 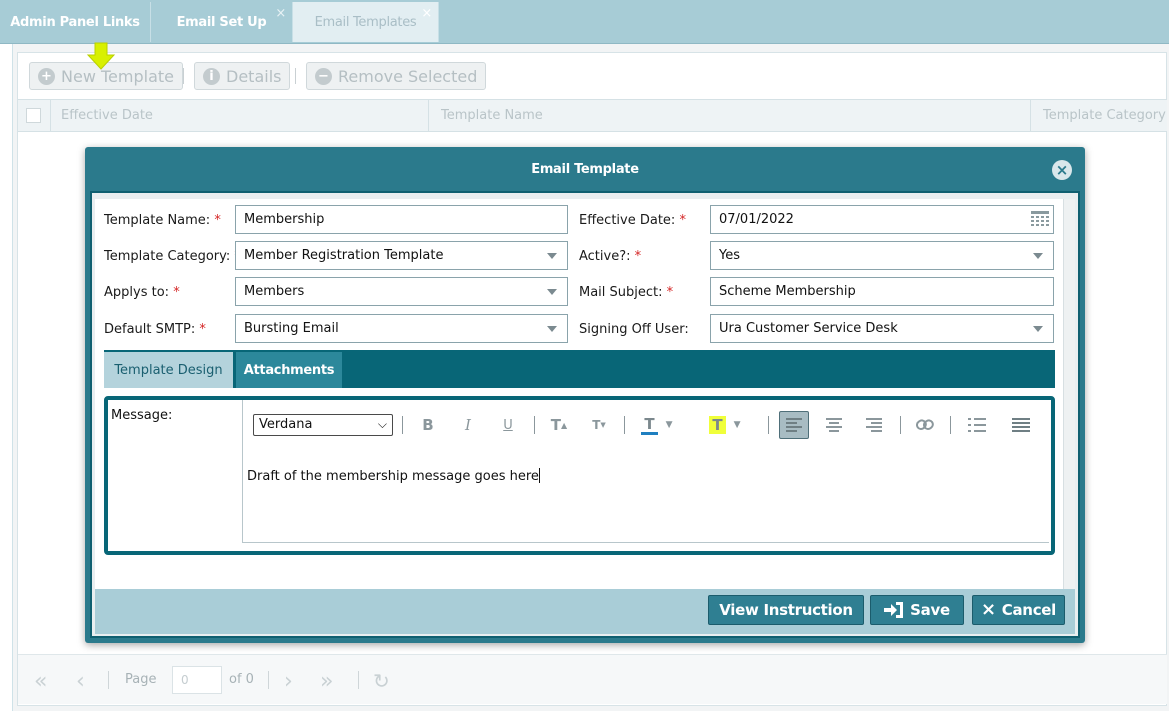 I want to click on superscript-icon: T ▲, so click(x=559, y=425).